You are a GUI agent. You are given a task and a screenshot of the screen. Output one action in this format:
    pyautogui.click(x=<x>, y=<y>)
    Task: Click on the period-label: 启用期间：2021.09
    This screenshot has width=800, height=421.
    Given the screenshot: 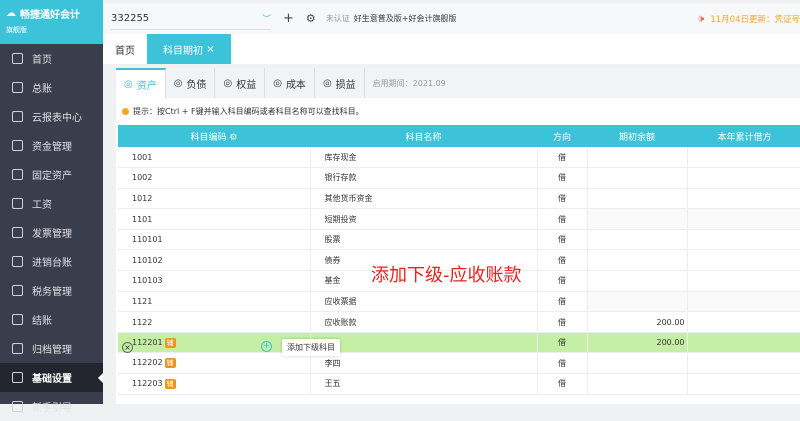 What is the action you would take?
    pyautogui.click(x=409, y=83)
    